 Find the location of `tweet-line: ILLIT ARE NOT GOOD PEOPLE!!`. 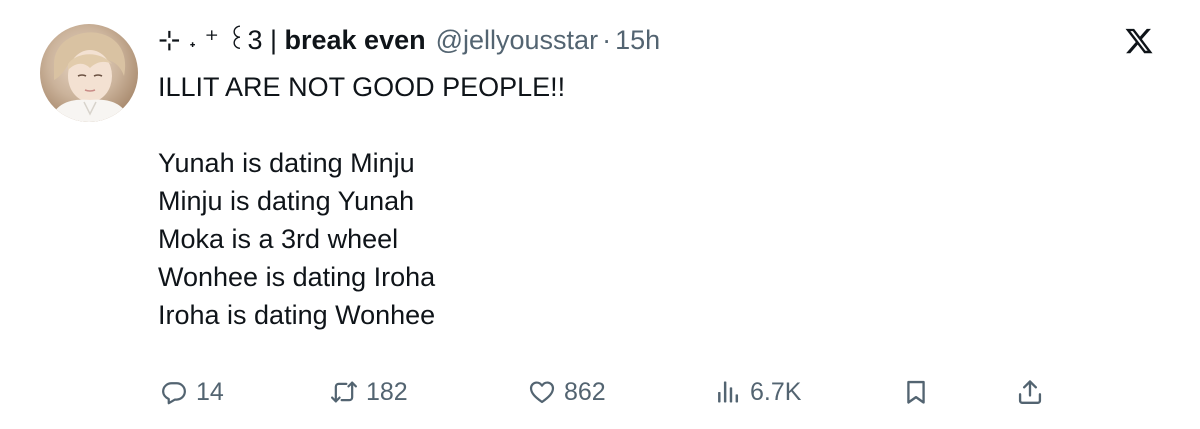

tweet-line: ILLIT ARE NOT GOOD PEOPLE!! is located at coordinates (362, 87).